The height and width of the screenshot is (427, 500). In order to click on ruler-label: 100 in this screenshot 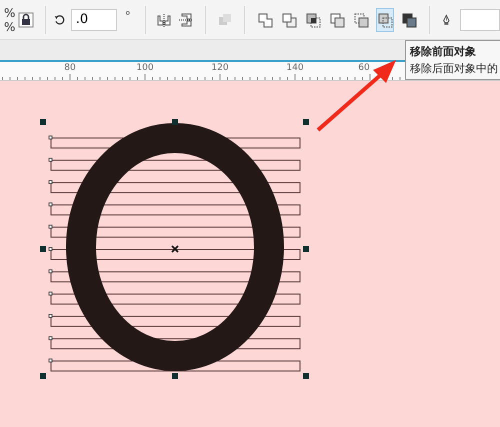, I will do `click(145, 68)`.